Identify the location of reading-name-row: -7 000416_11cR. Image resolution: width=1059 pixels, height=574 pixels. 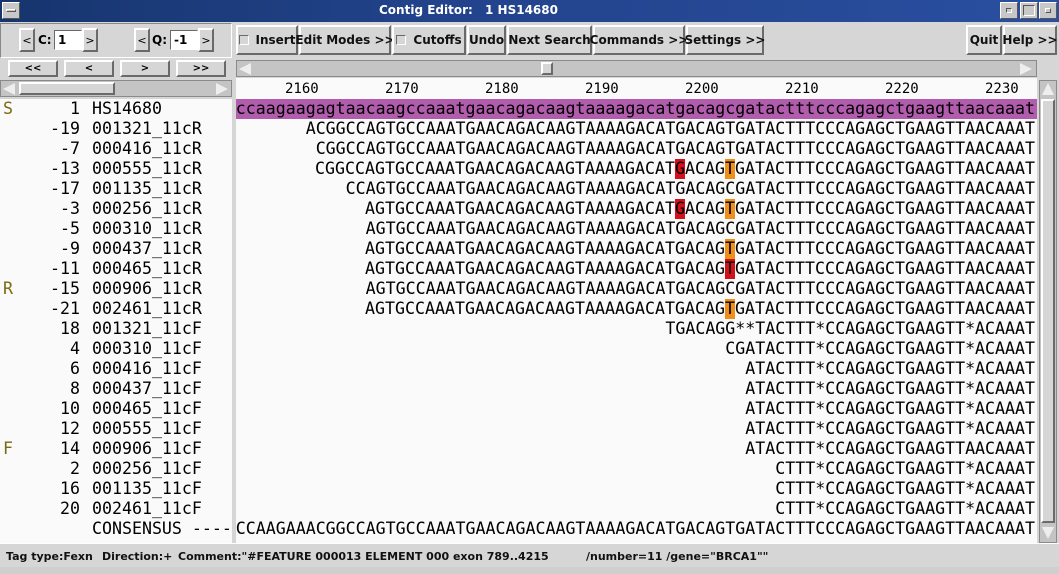
(116, 149).